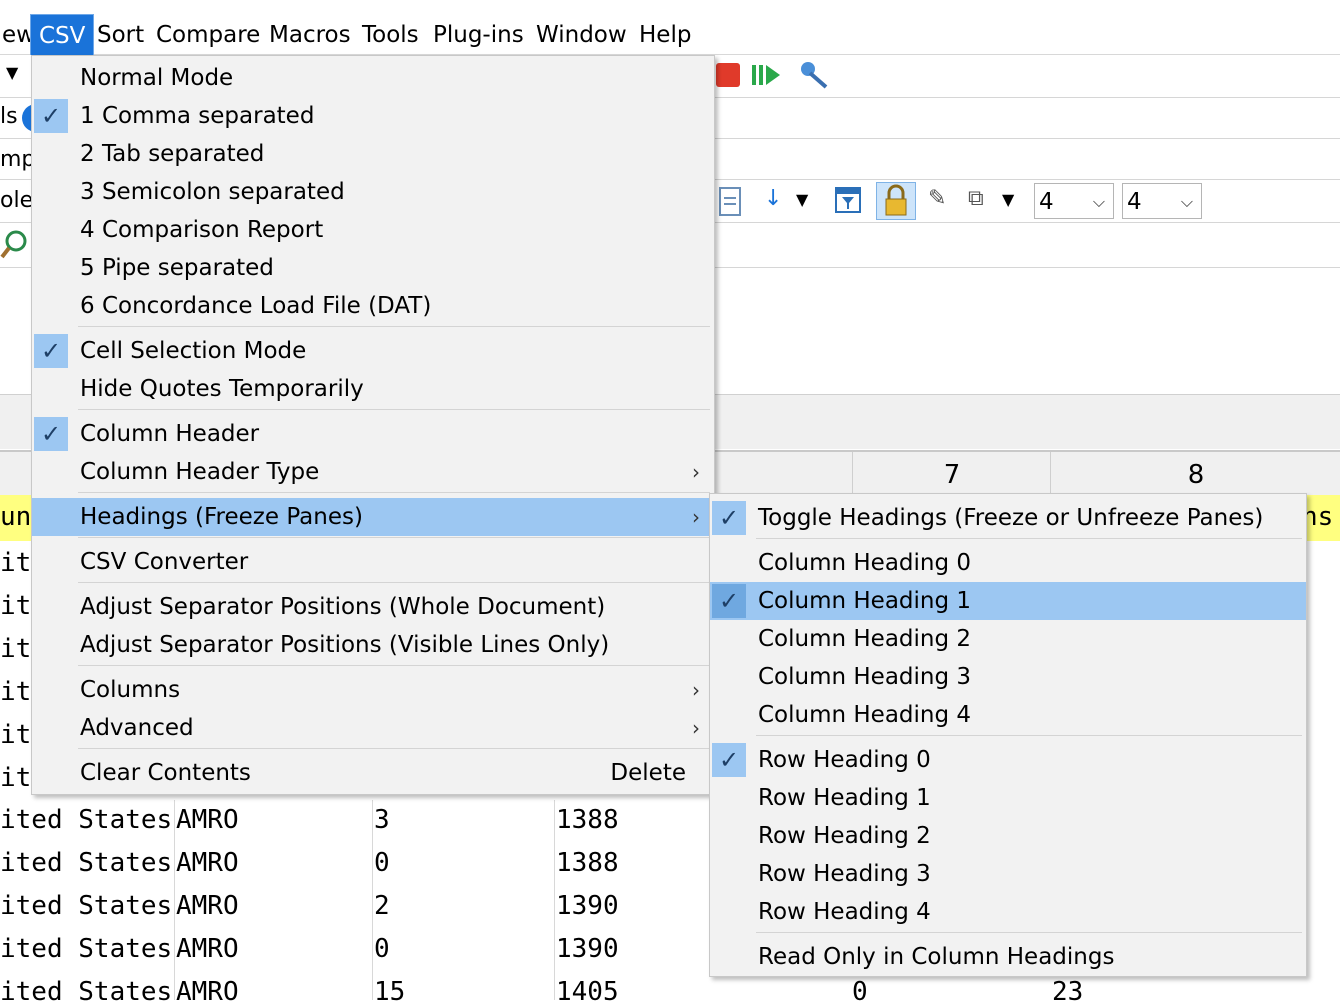 Image resolution: width=1340 pixels, height=1007 pixels. What do you see at coordinates (813, 75) in the screenshot?
I see `pin-icon` at bounding box center [813, 75].